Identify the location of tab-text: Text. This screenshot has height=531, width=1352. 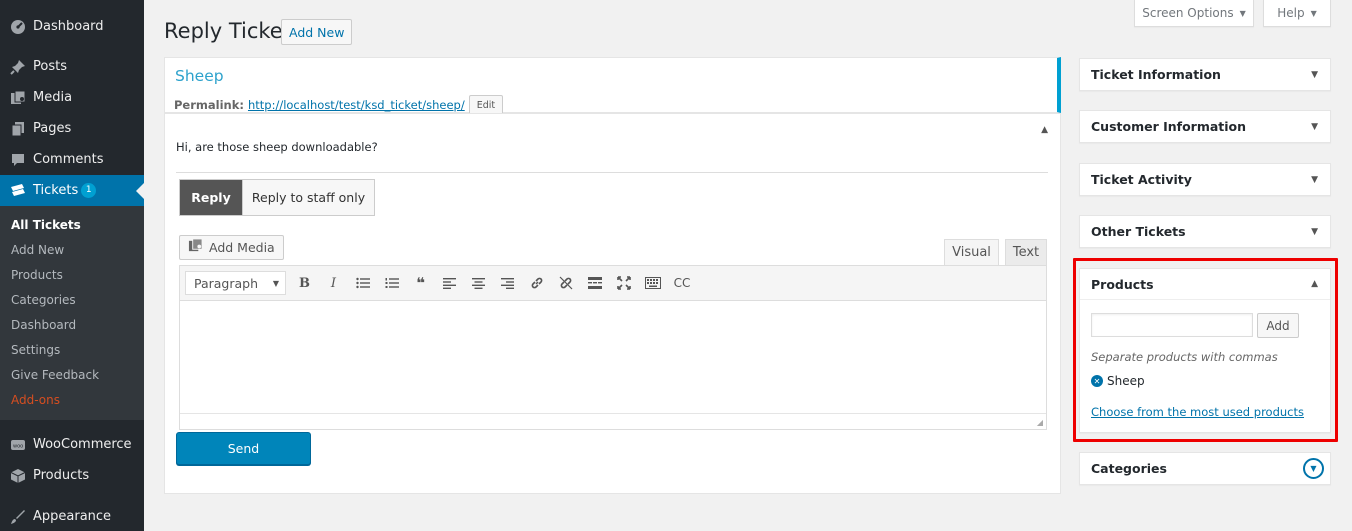
(1026, 252).